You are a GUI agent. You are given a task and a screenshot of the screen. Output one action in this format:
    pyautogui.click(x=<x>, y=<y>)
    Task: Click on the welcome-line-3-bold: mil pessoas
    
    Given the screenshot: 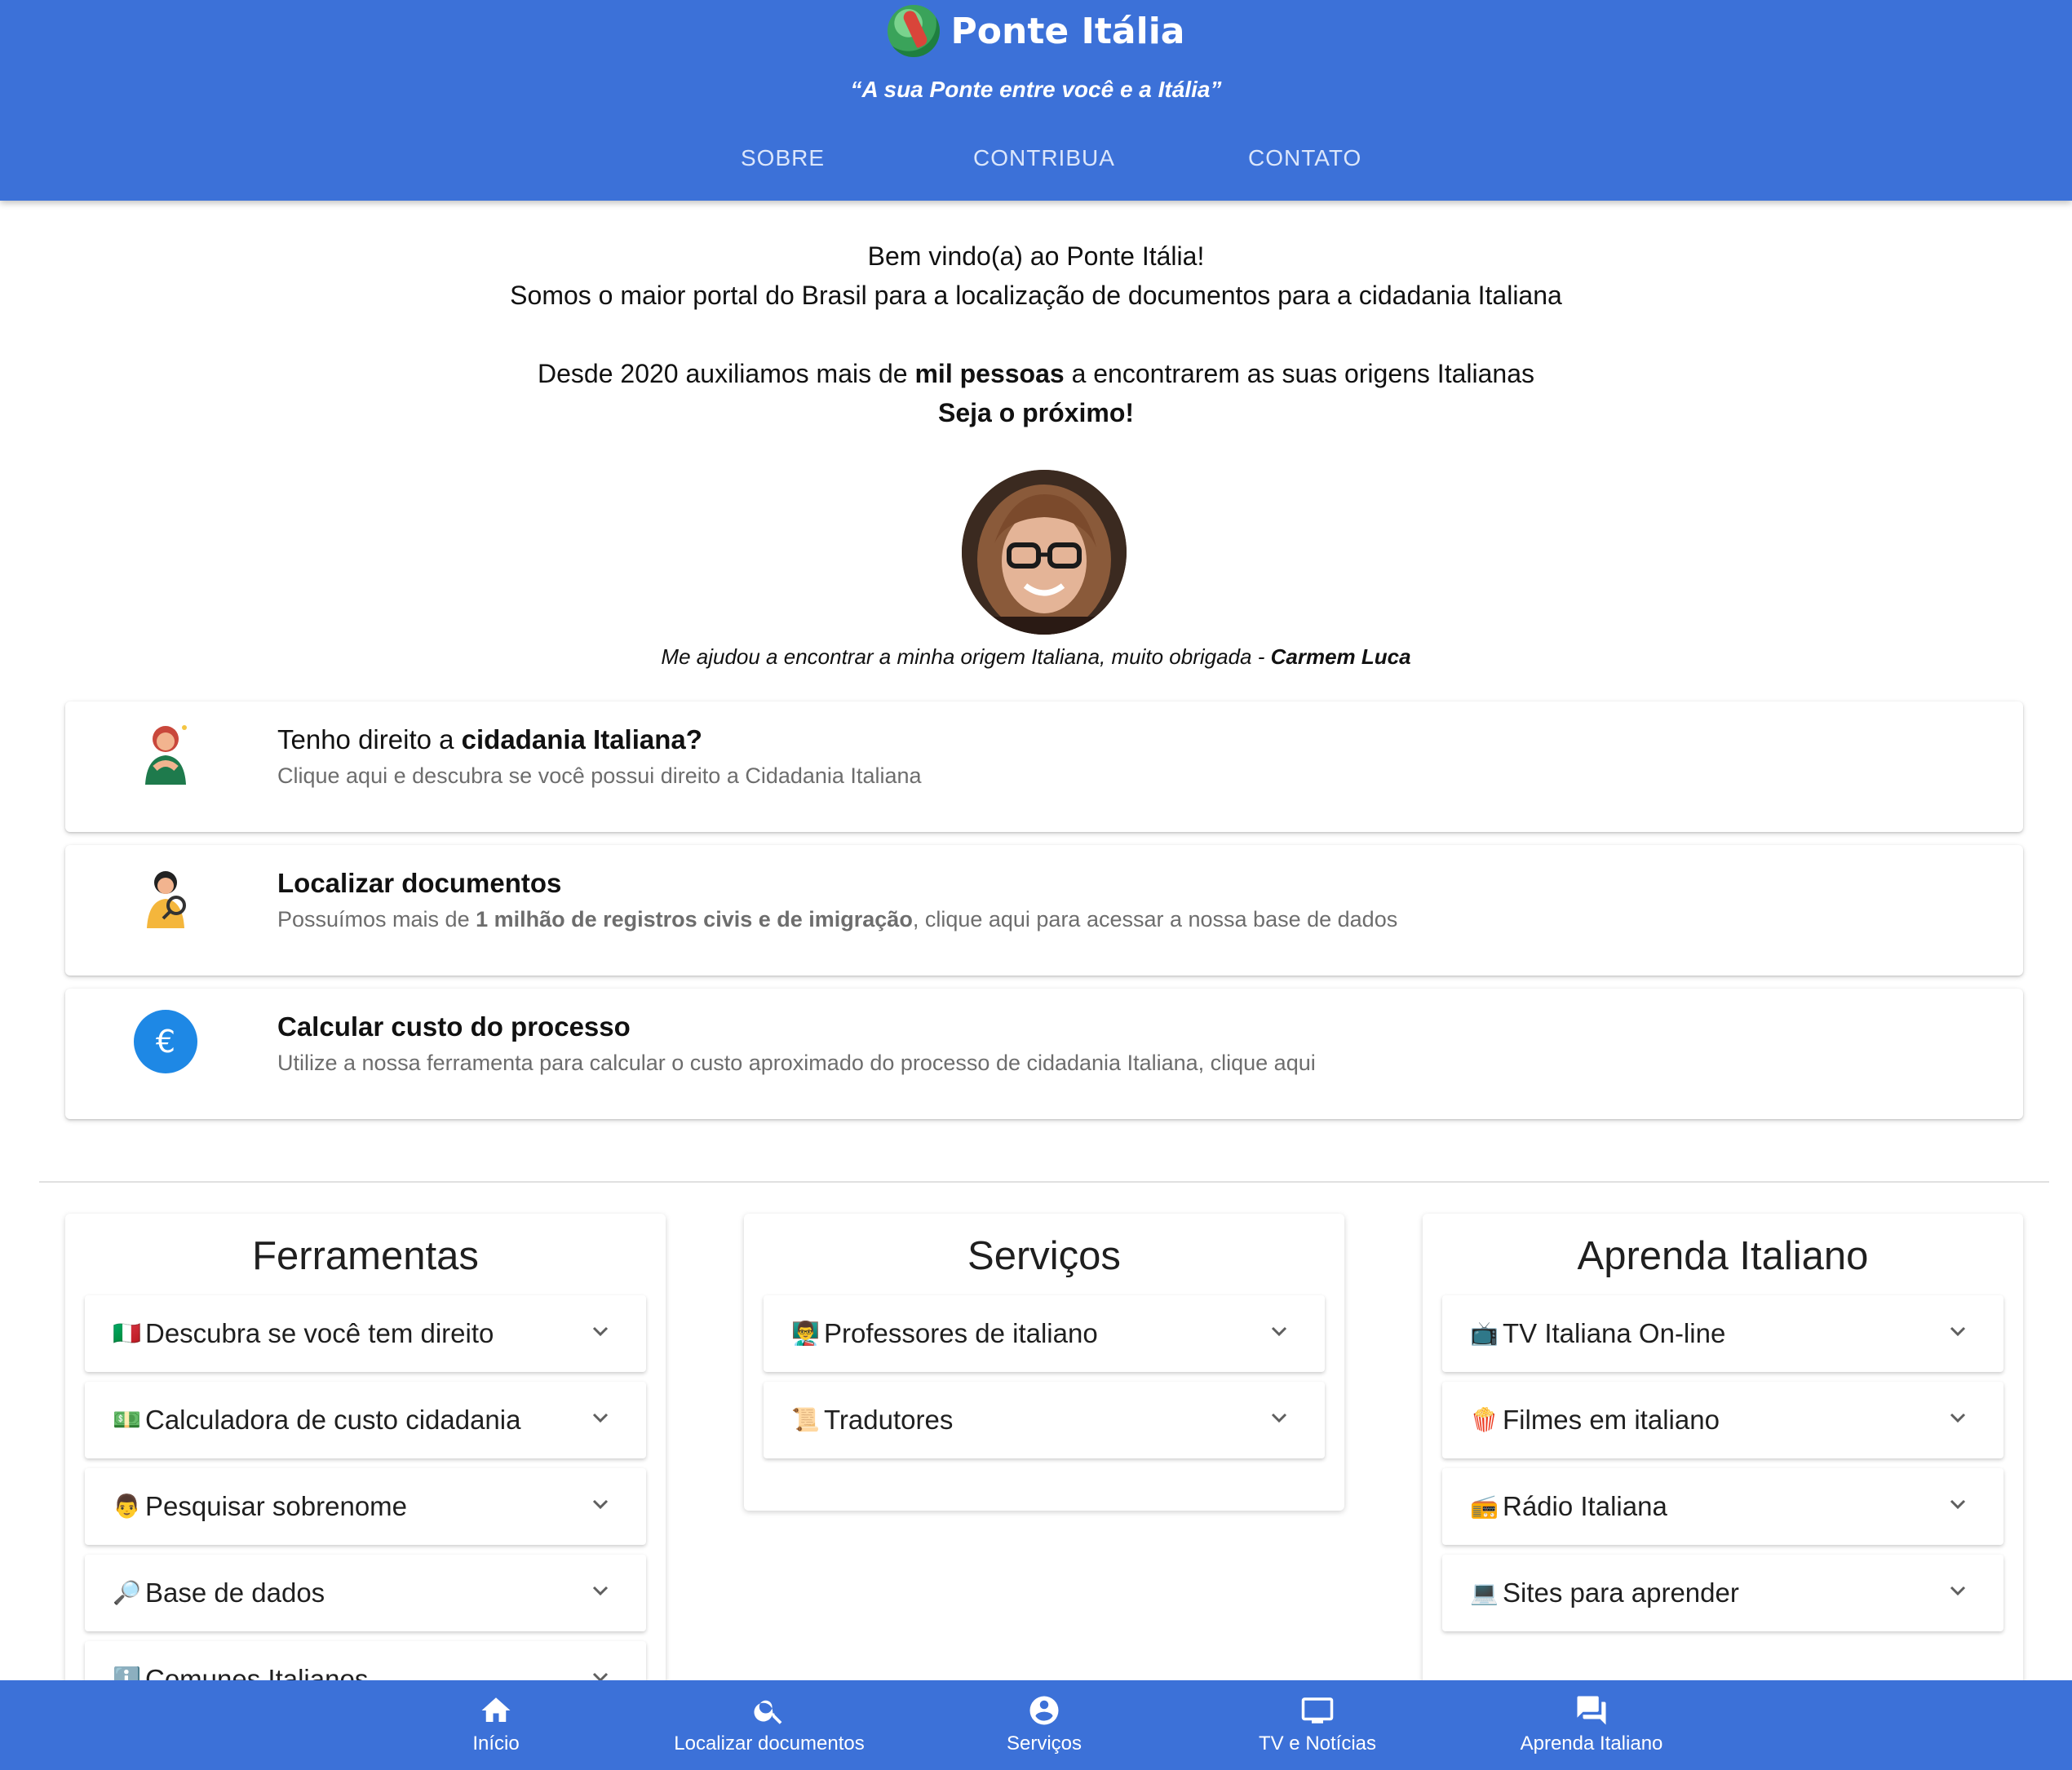 What is the action you would take?
    pyautogui.click(x=989, y=373)
    